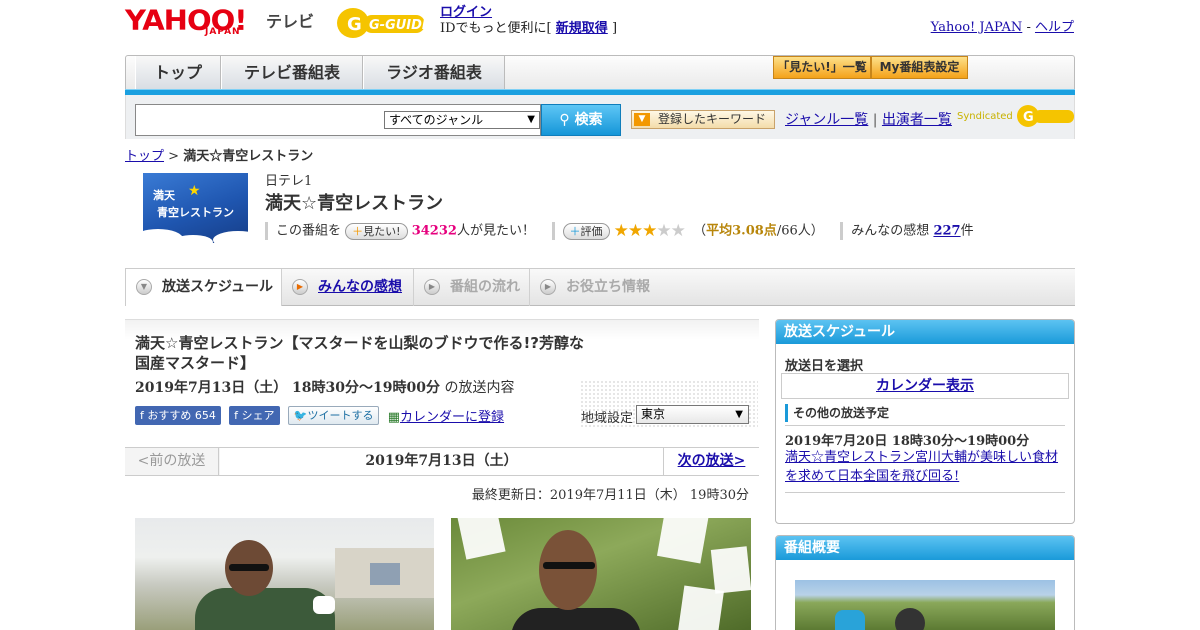 The image size is (1200, 630). I want to click on keyword-button: ▼ 登録したキーワード, so click(703, 119).